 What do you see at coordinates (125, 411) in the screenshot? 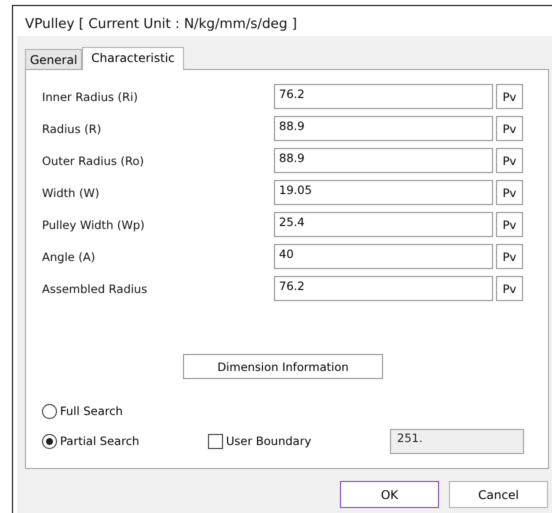
I see `radio-button: Full Search` at bounding box center [125, 411].